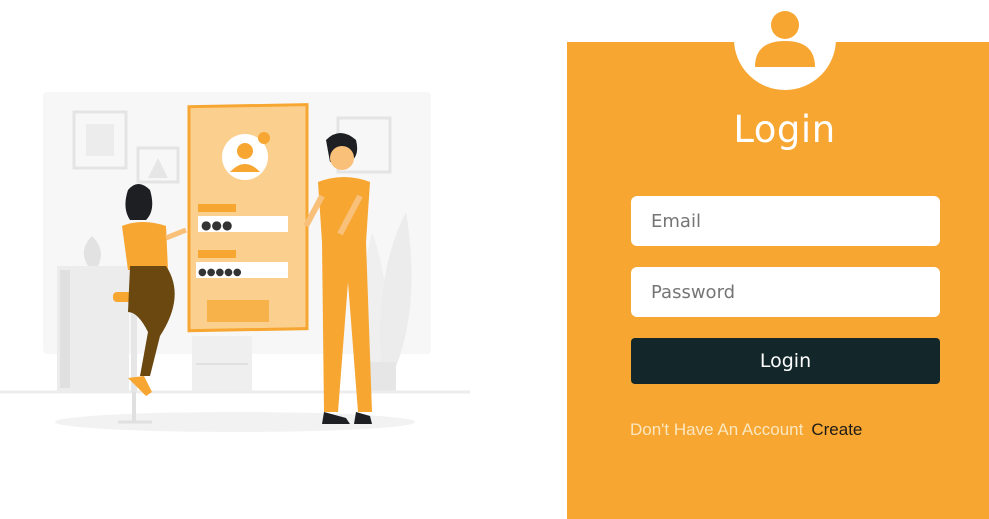 The width and height of the screenshot is (989, 519). I want to click on create-account-link: Create, so click(836, 429).